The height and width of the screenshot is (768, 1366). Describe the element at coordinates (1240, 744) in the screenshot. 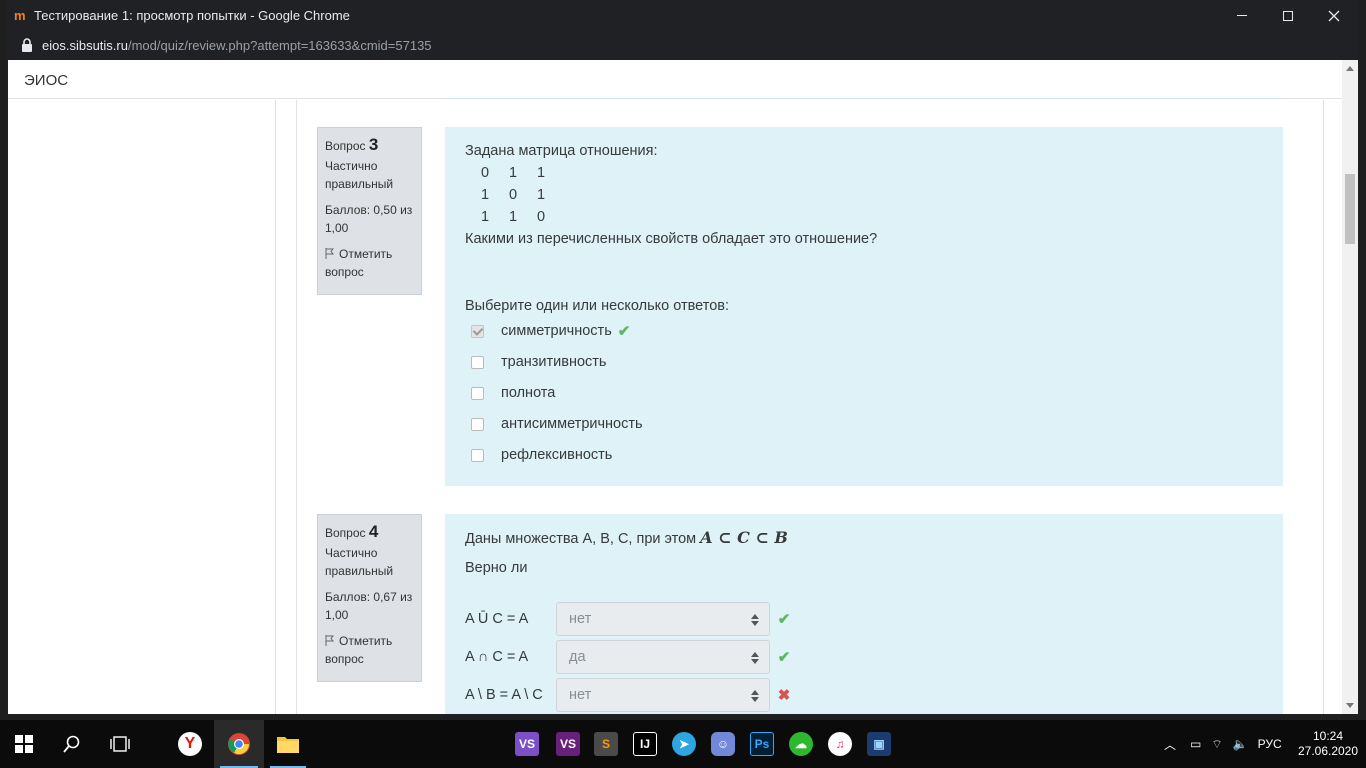

I see `volume-icon: 🔈` at that location.